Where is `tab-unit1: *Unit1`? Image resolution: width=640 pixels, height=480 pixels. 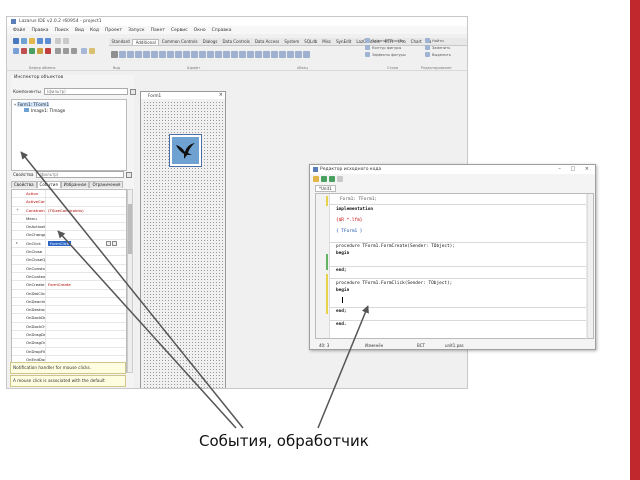
tab-unit1: *Unit1 is located at coordinates (325, 188).